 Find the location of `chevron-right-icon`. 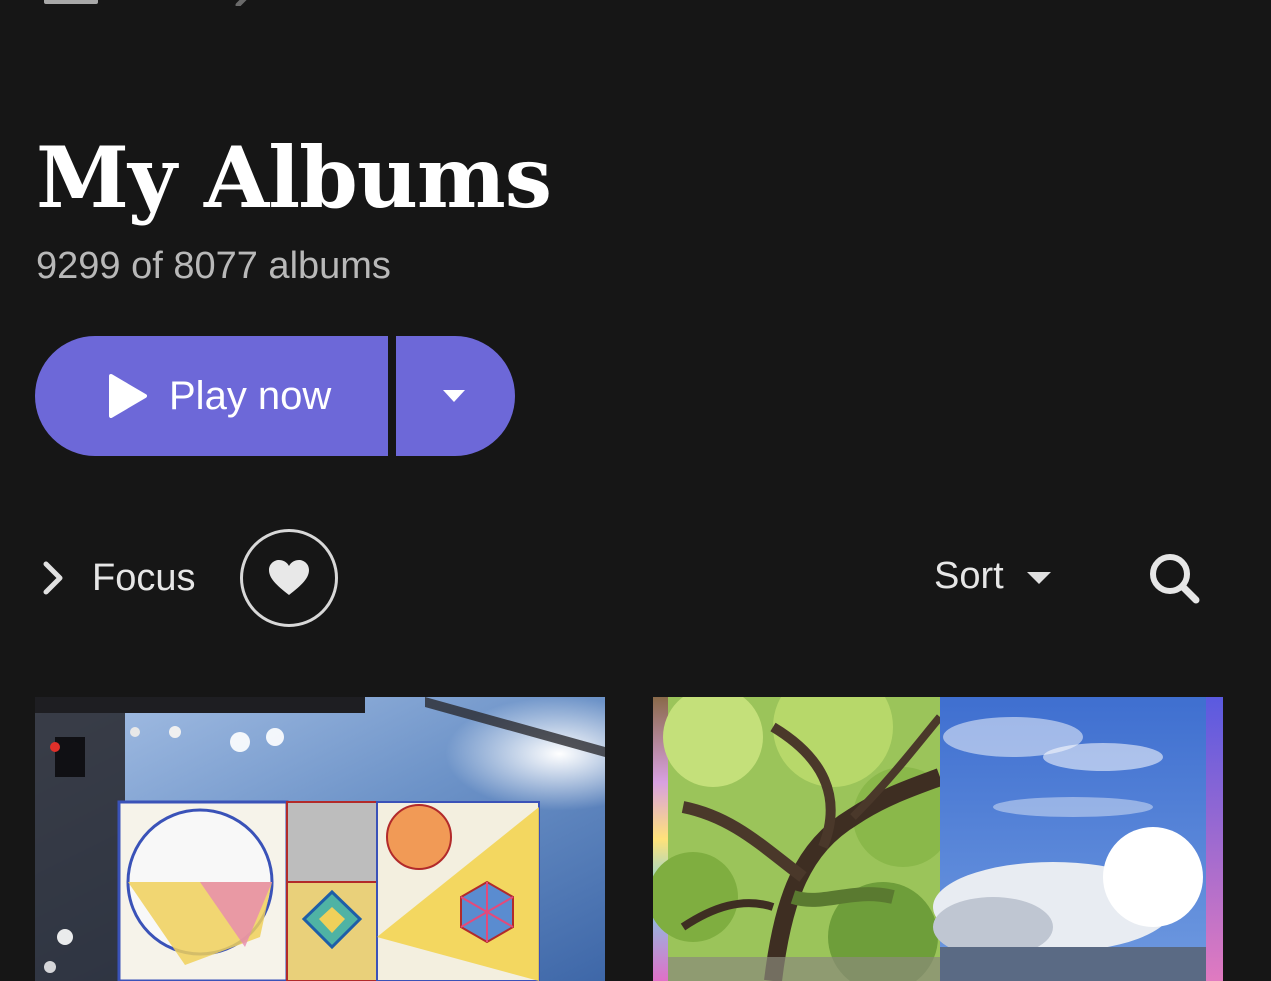

chevron-right-icon is located at coordinates (53, 578).